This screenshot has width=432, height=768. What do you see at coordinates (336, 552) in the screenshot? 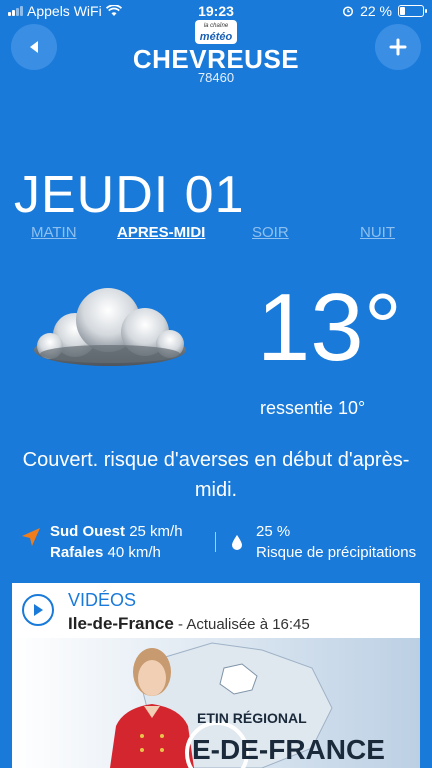
I see `precip-label: Risque de précipitations` at bounding box center [336, 552].